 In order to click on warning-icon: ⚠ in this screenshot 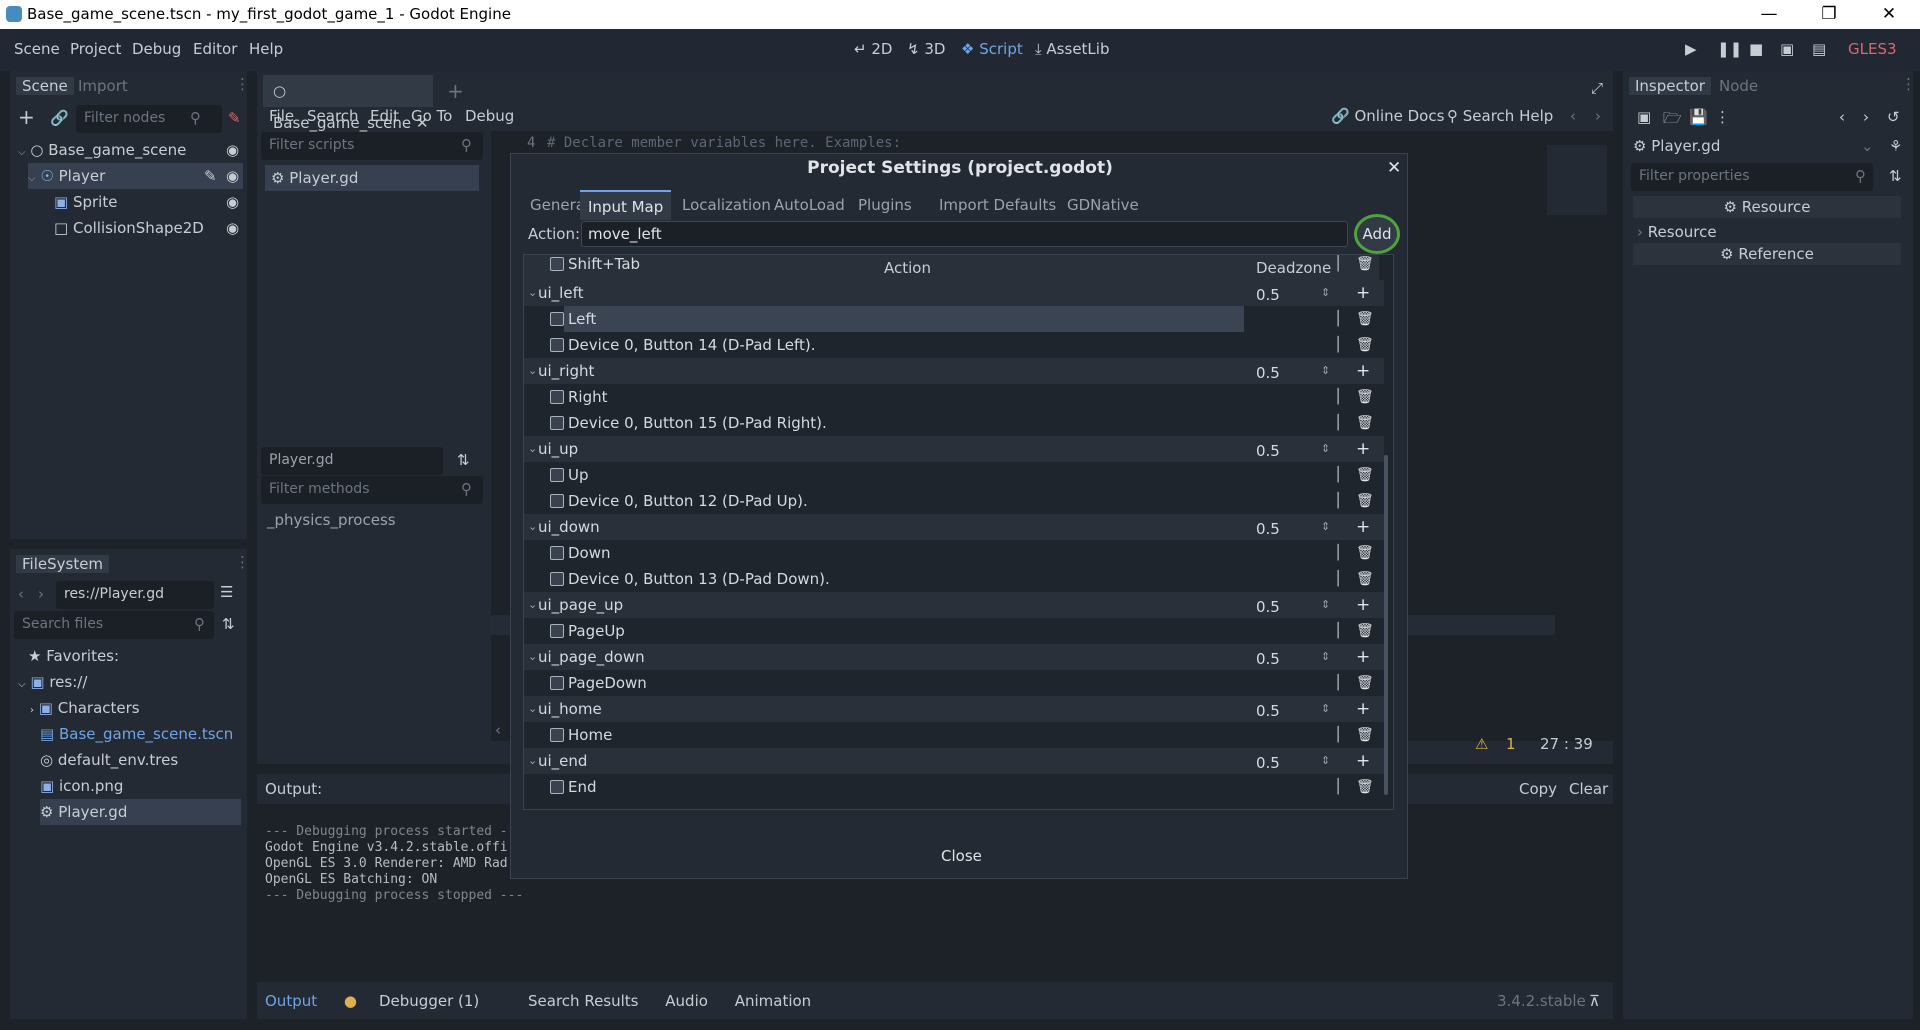, I will do `click(1481, 744)`.